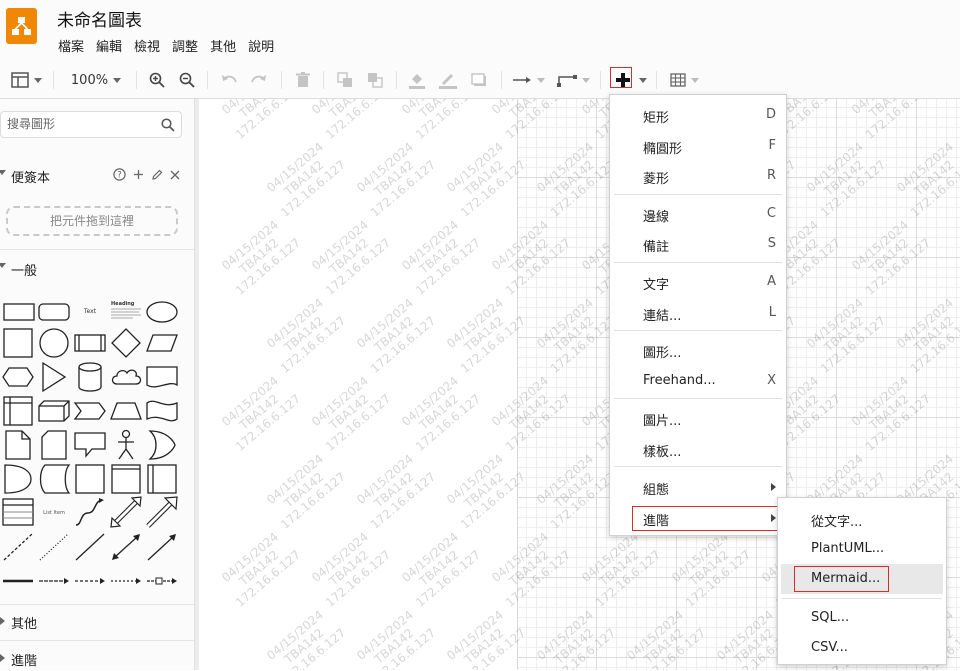 Image resolution: width=960 pixels, height=671 pixels. What do you see at coordinates (126, 479) in the screenshot?
I see `shape-container` at bounding box center [126, 479].